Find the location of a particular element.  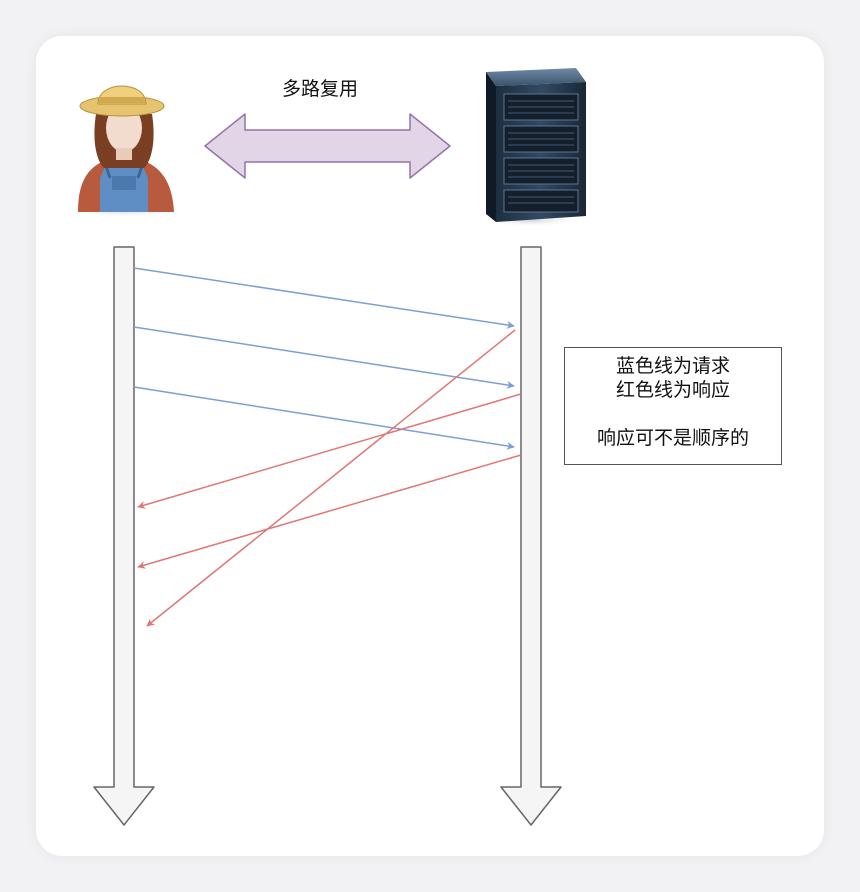

legend-line-request: 蓝色线为请求 is located at coordinates (672, 366).